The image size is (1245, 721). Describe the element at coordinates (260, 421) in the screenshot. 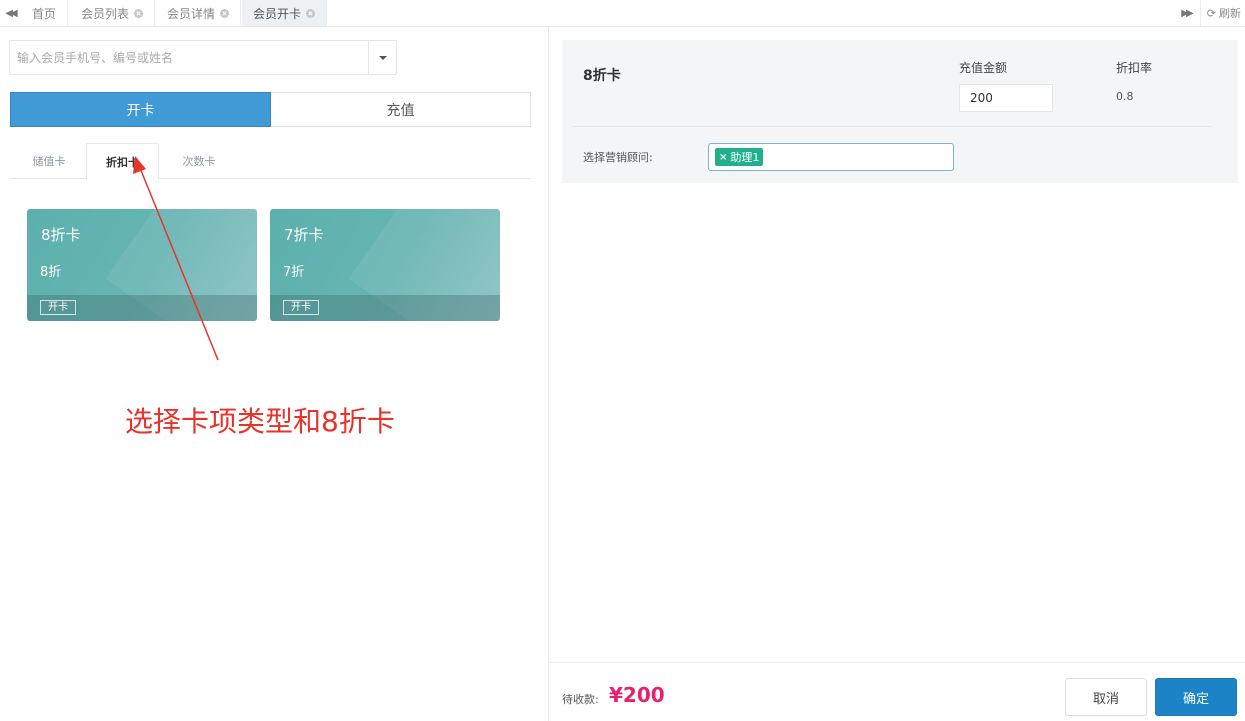

I see `annotation-text: 选择卡项类型和8折卡` at that location.